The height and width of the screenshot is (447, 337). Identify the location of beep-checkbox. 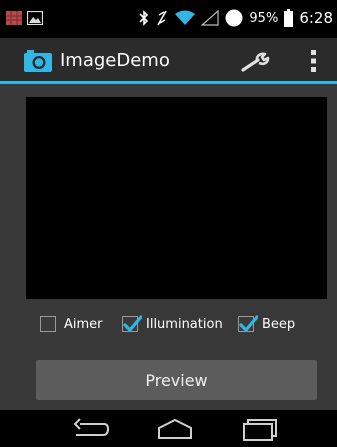
(248, 323).